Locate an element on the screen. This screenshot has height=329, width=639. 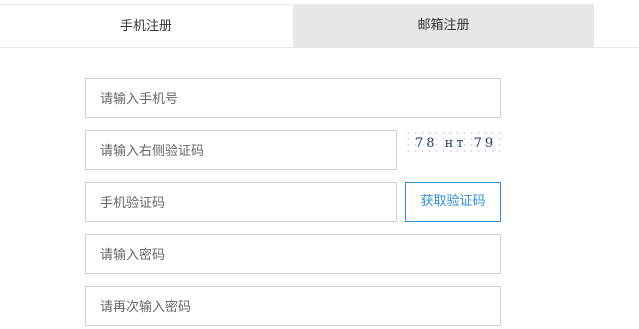
tabs-divider is located at coordinates (319, 47).